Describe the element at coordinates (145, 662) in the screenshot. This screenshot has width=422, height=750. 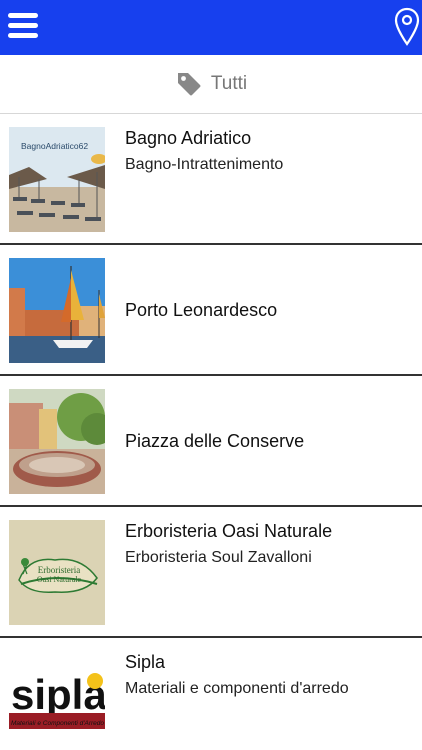
I see `item-title: Sipla` at that location.